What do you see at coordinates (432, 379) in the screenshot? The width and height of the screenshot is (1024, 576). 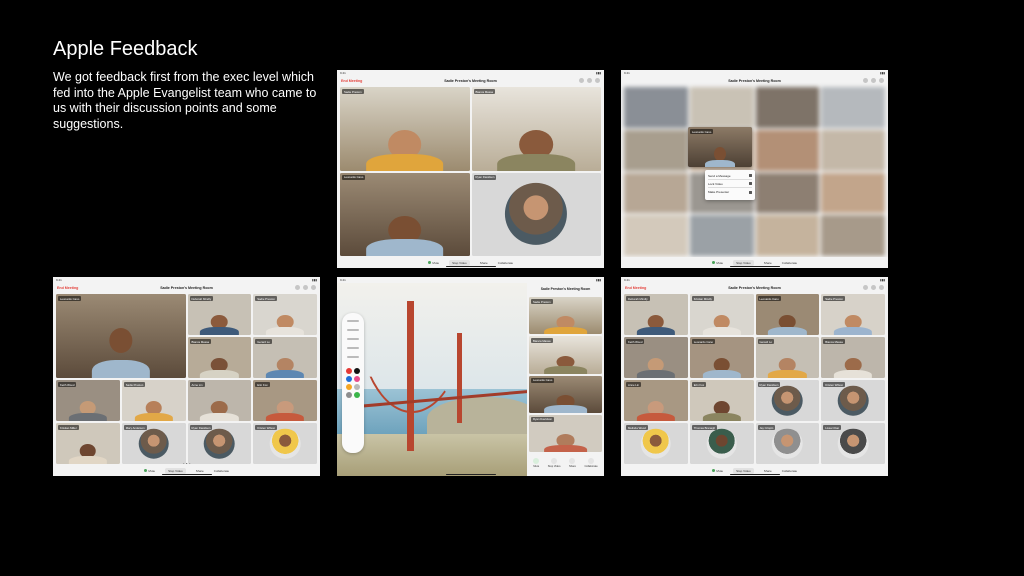 I see `whiteboard-canvas` at bounding box center [432, 379].